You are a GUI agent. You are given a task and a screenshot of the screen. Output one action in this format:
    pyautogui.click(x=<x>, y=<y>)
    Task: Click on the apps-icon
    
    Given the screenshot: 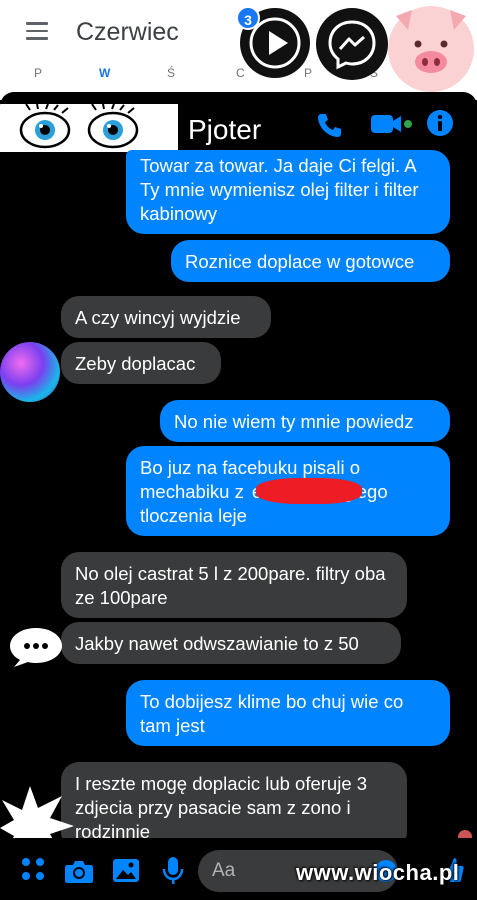 What is the action you would take?
    pyautogui.click(x=33, y=869)
    